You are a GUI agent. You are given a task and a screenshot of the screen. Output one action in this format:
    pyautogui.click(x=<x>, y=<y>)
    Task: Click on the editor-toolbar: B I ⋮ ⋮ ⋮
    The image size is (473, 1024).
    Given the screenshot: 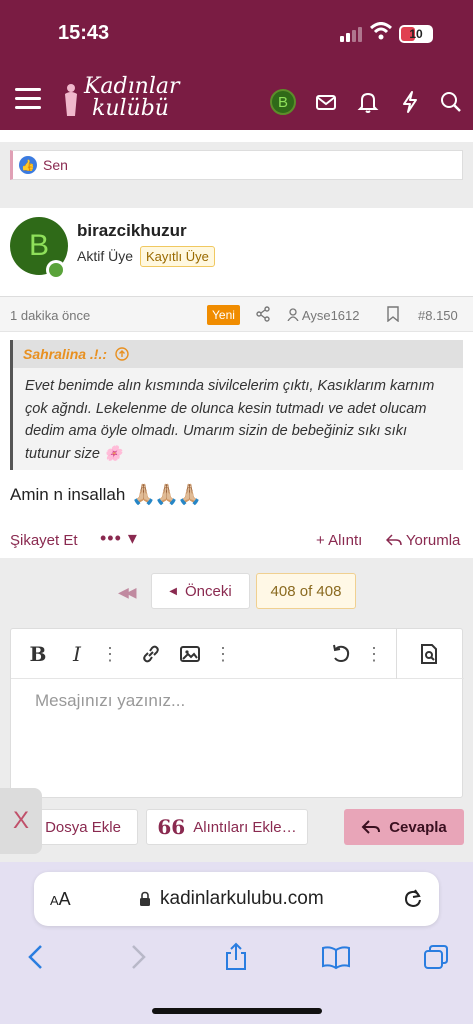 What is the action you would take?
    pyautogui.click(x=237, y=654)
    